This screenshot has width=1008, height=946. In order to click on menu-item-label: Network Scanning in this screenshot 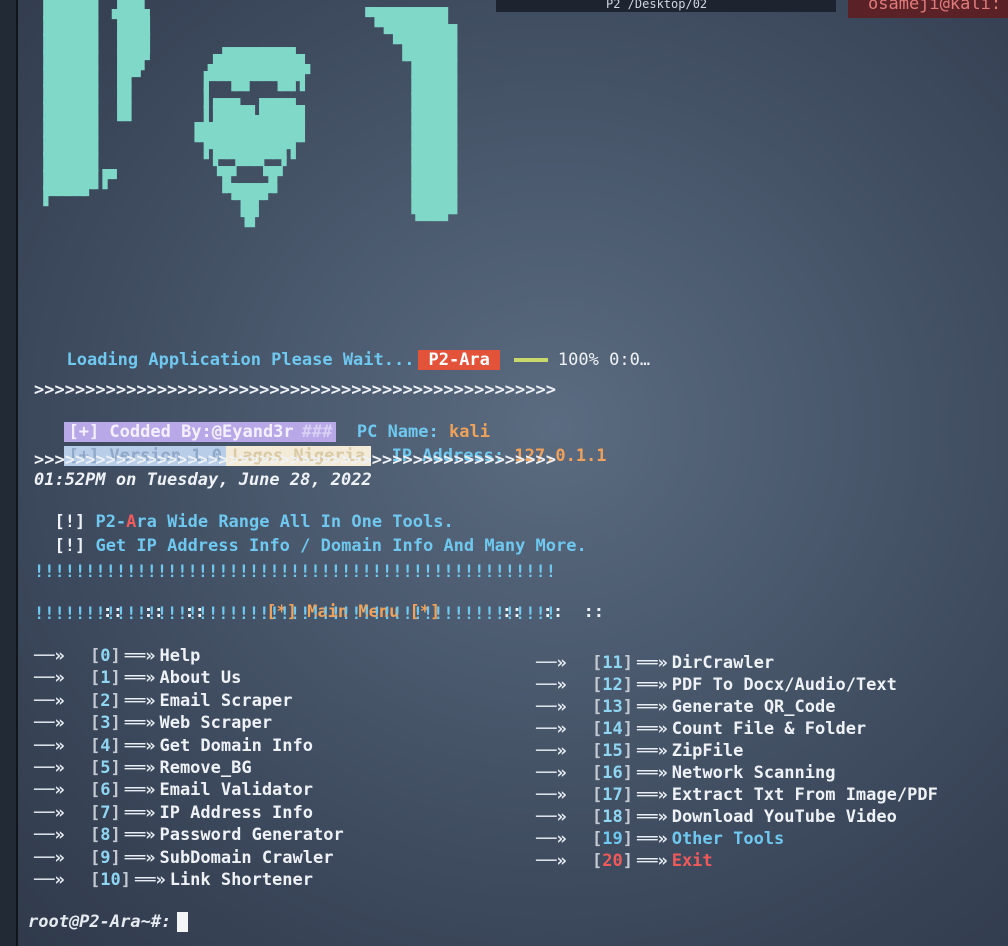, I will do `click(753, 773)`.